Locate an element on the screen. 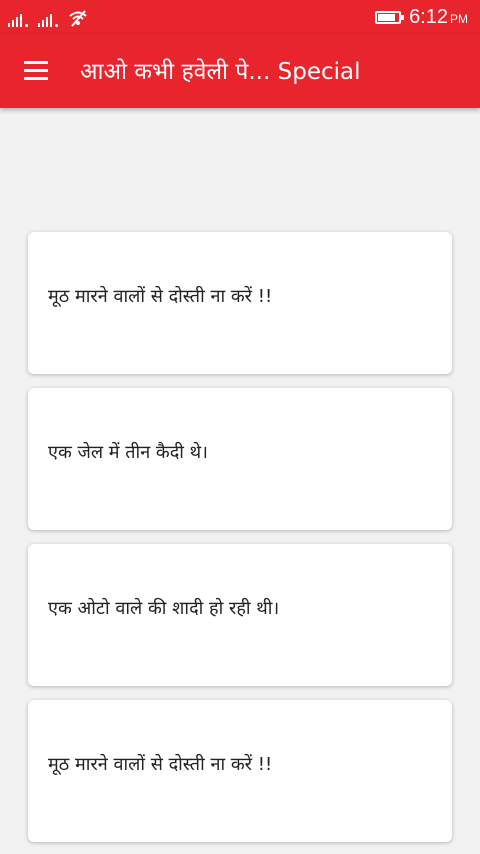  joke-card: एक जेल में तीन कैदी थे। is located at coordinates (240, 459).